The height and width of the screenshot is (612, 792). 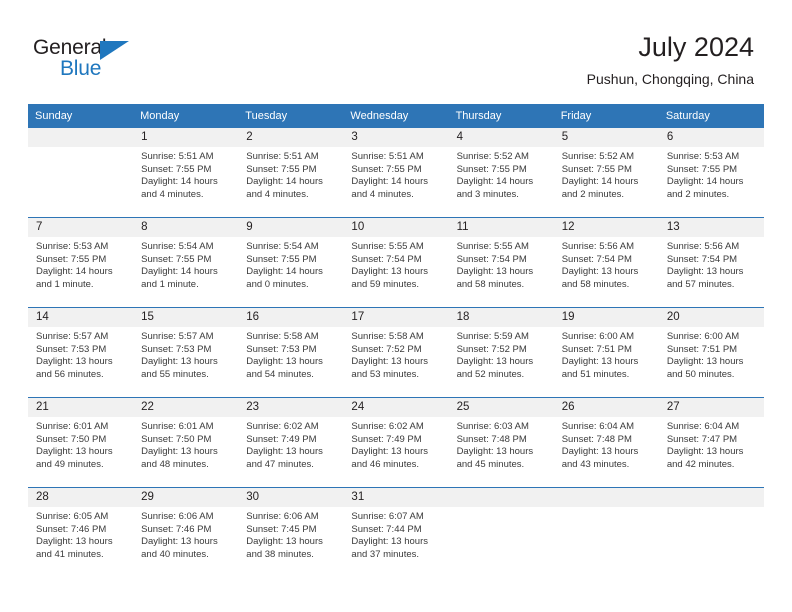 What do you see at coordinates (501, 137) in the screenshot?
I see `calendar-day-number: 4` at bounding box center [501, 137].